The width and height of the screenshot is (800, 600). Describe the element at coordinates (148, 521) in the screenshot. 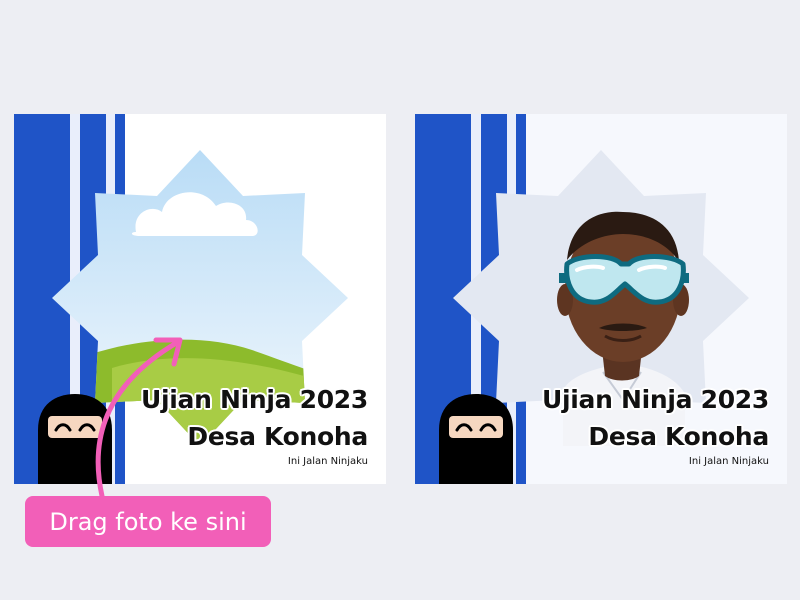

I see `drag-photo-hint: Drag foto ke sini` at that location.